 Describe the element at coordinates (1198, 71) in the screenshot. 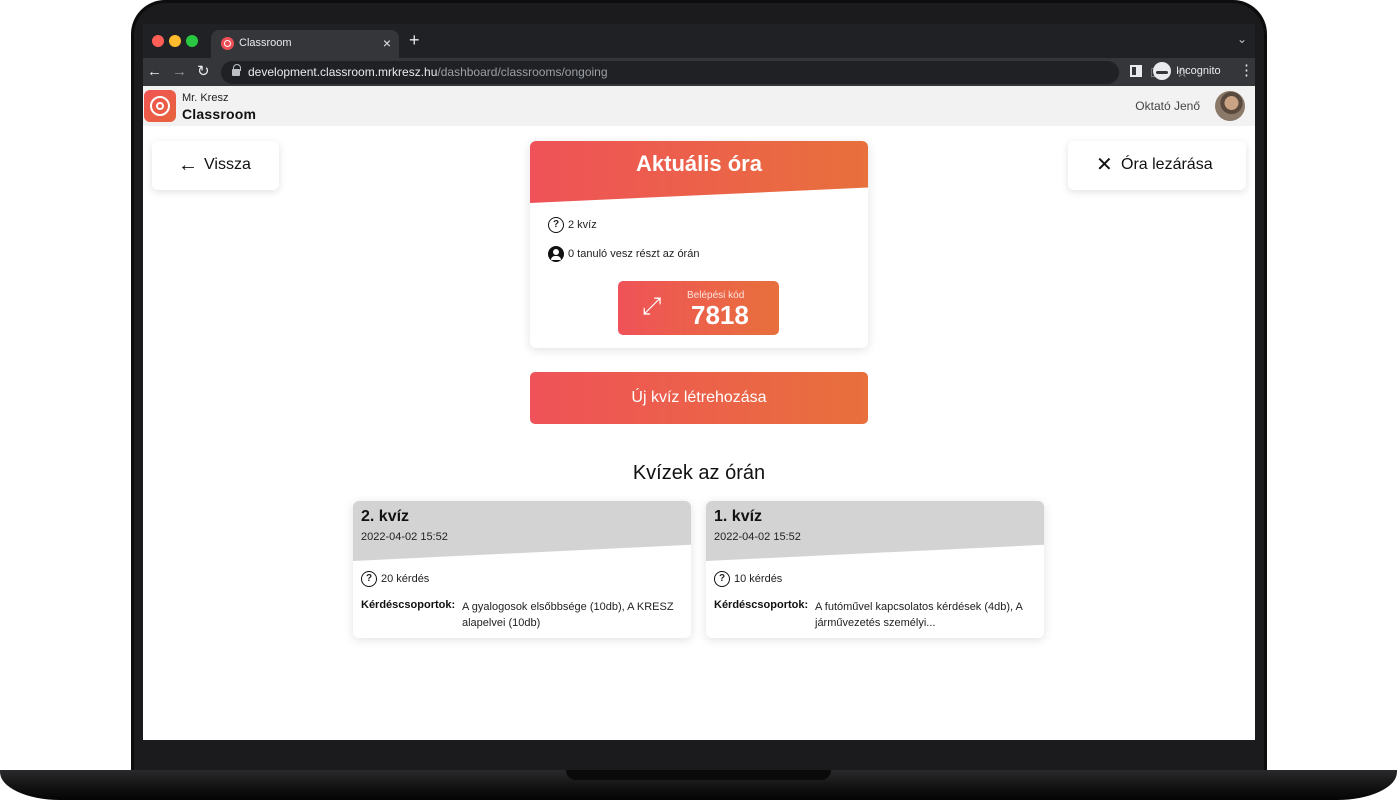

I see `incognito-label: Incognito` at that location.